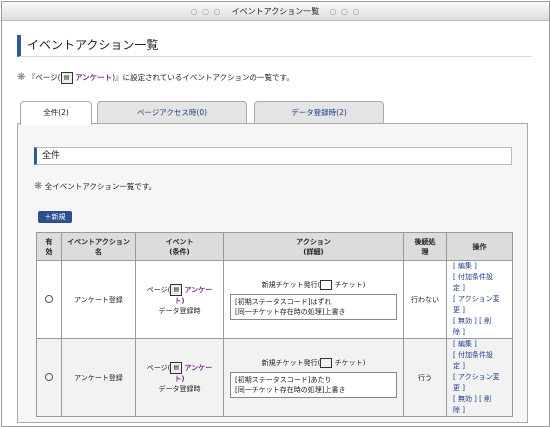  Describe the element at coordinates (479, 246) in the screenshot. I see `header-ops: 操作` at that location.